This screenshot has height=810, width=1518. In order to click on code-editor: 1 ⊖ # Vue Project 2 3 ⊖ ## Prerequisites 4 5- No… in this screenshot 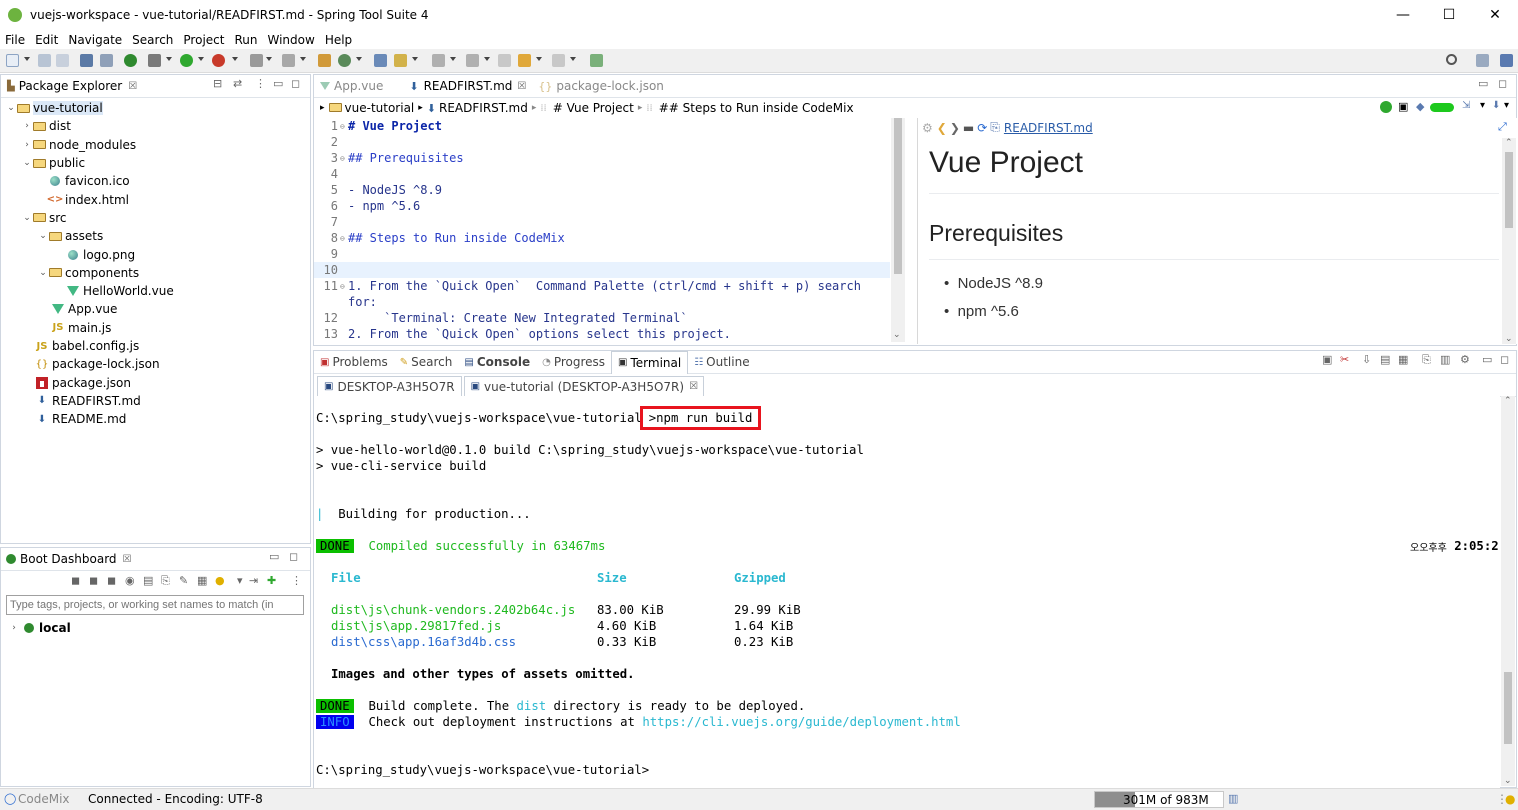, I will do `click(602, 230)`.